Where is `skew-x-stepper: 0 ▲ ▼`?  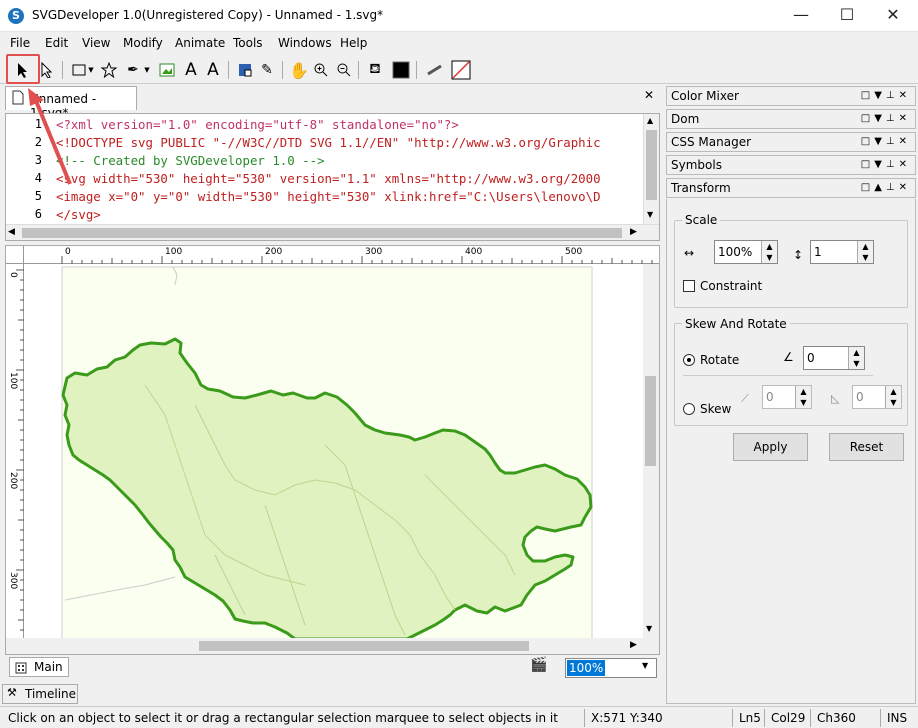
skew-x-stepper: 0 ▲ ▼ is located at coordinates (787, 397).